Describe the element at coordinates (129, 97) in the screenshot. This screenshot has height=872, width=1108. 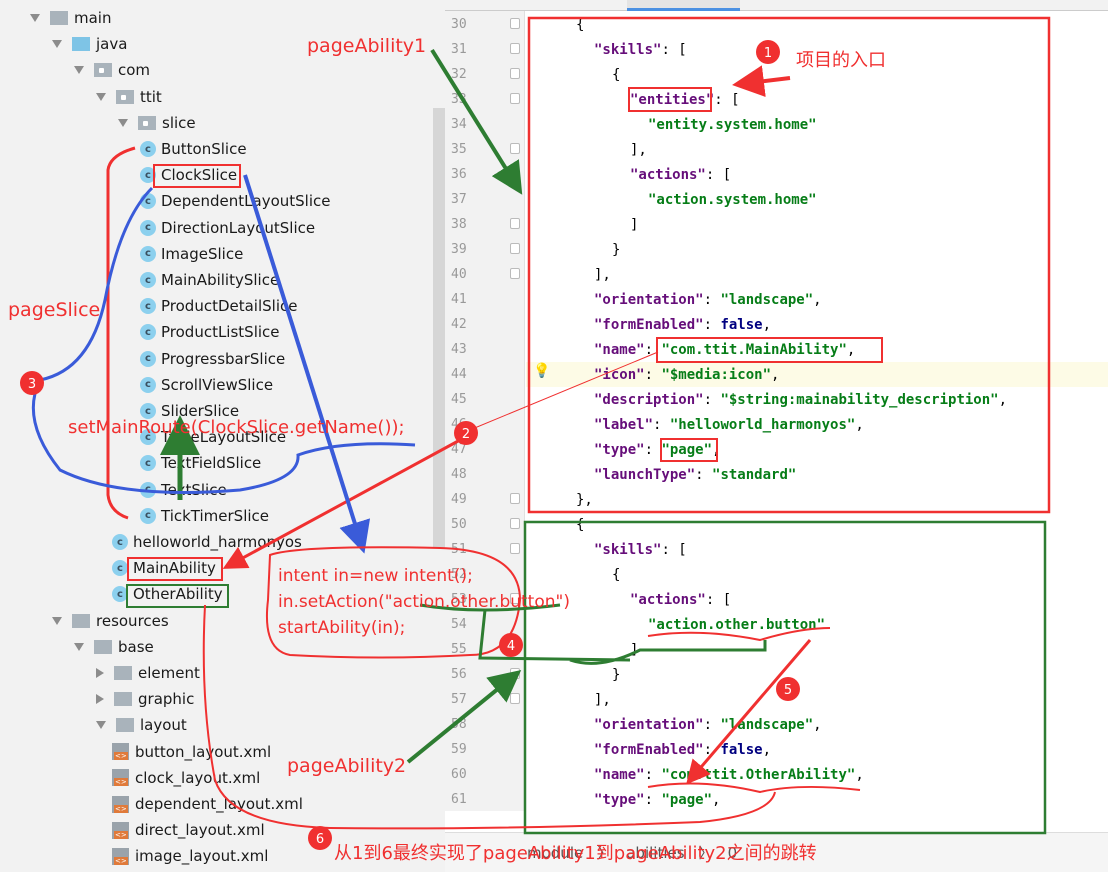
I see `tree-item: ttit` at that location.